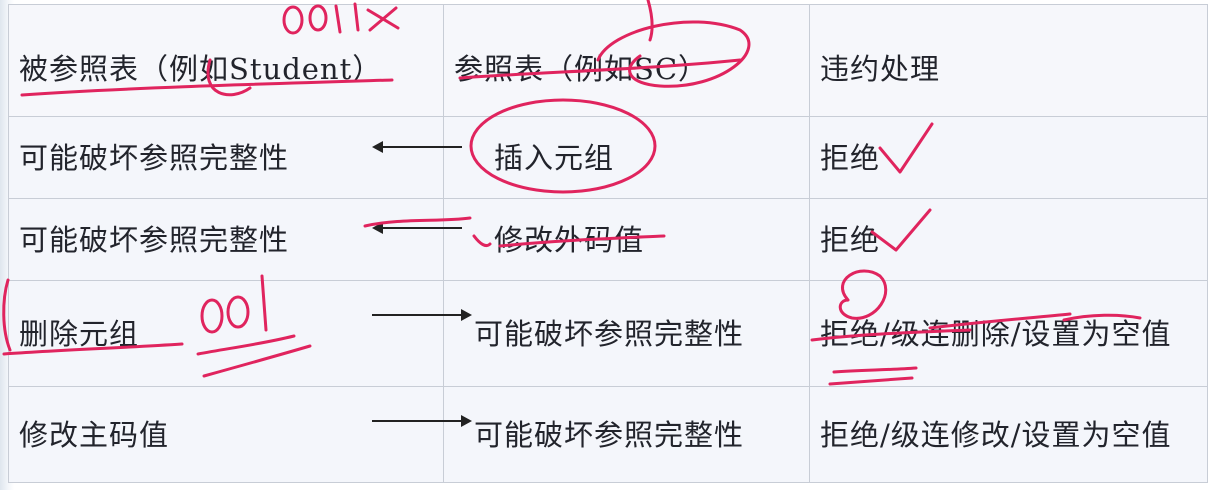 Image resolution: width=1213 pixels, height=490 pixels. I want to click on row1-handling-cell: 拒绝, so click(1008, 157).